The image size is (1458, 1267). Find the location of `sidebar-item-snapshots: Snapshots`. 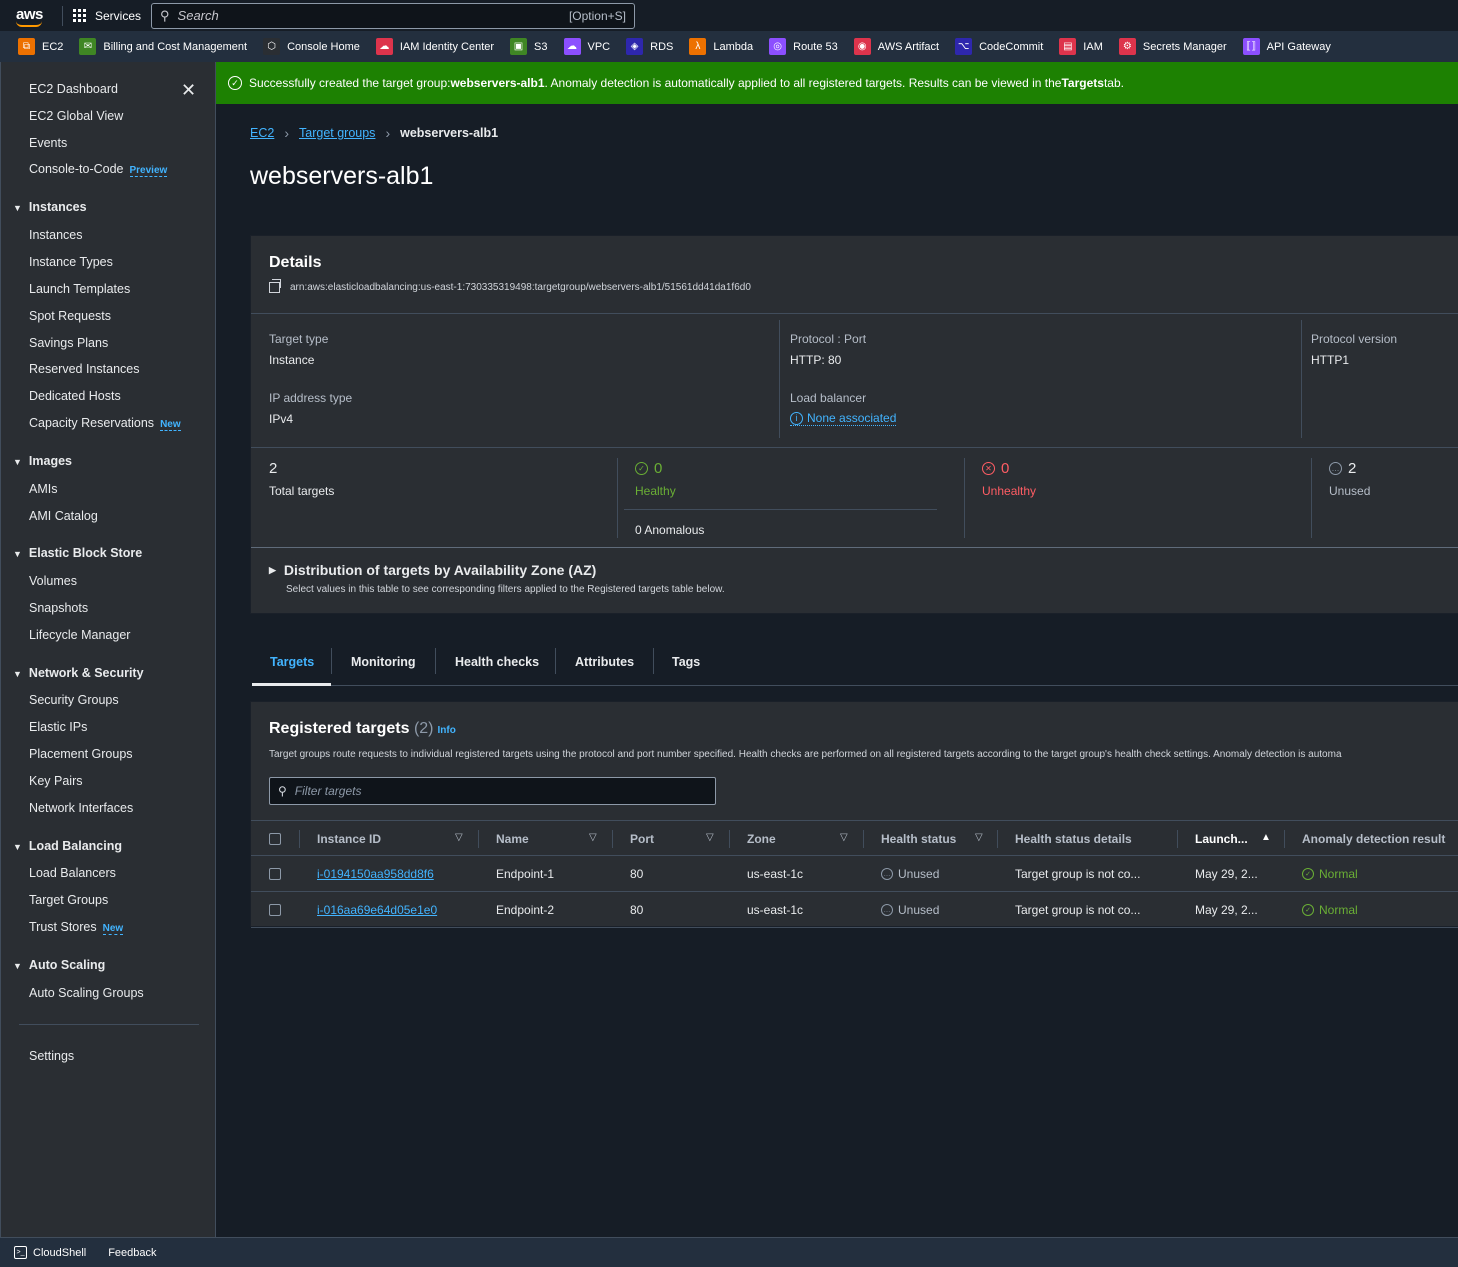

sidebar-item-snapshots: Snapshots is located at coordinates (58, 608).